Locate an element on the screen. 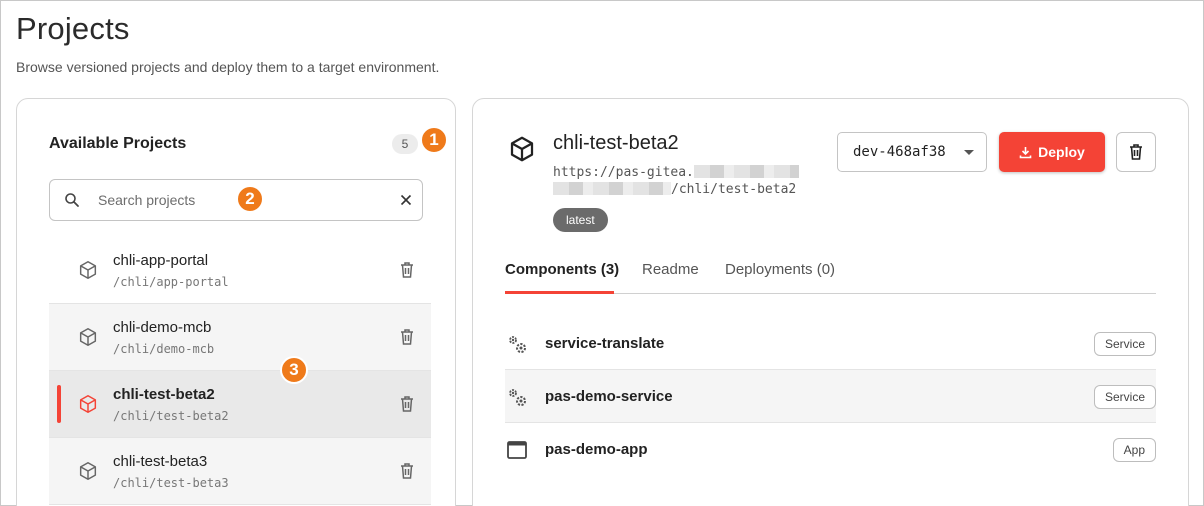 The image size is (1204, 506). project-item-chli-test-beta2: chli-test-beta2 /chli/test-beta2 is located at coordinates (240, 404).